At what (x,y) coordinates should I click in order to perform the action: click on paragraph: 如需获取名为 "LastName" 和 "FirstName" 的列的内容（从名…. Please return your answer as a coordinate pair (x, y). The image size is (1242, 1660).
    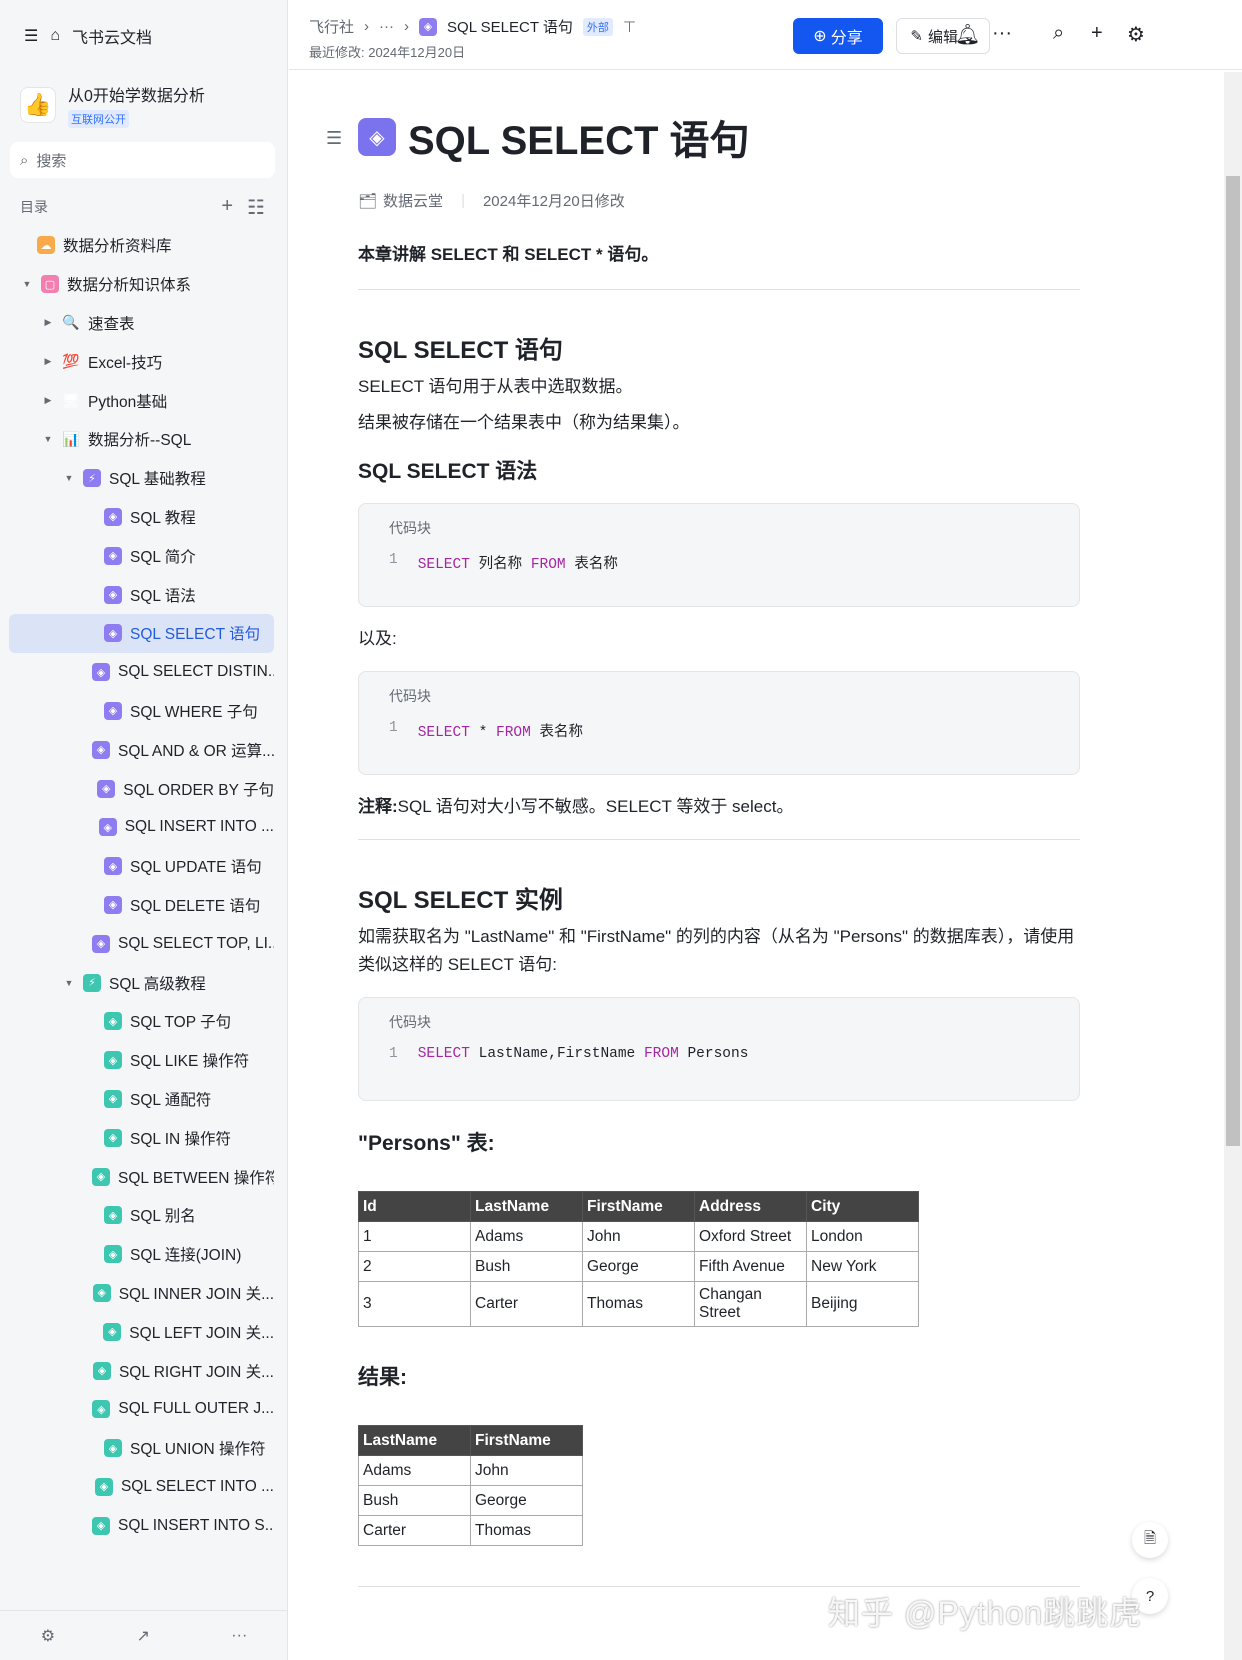
    Looking at the image, I should click on (716, 950).